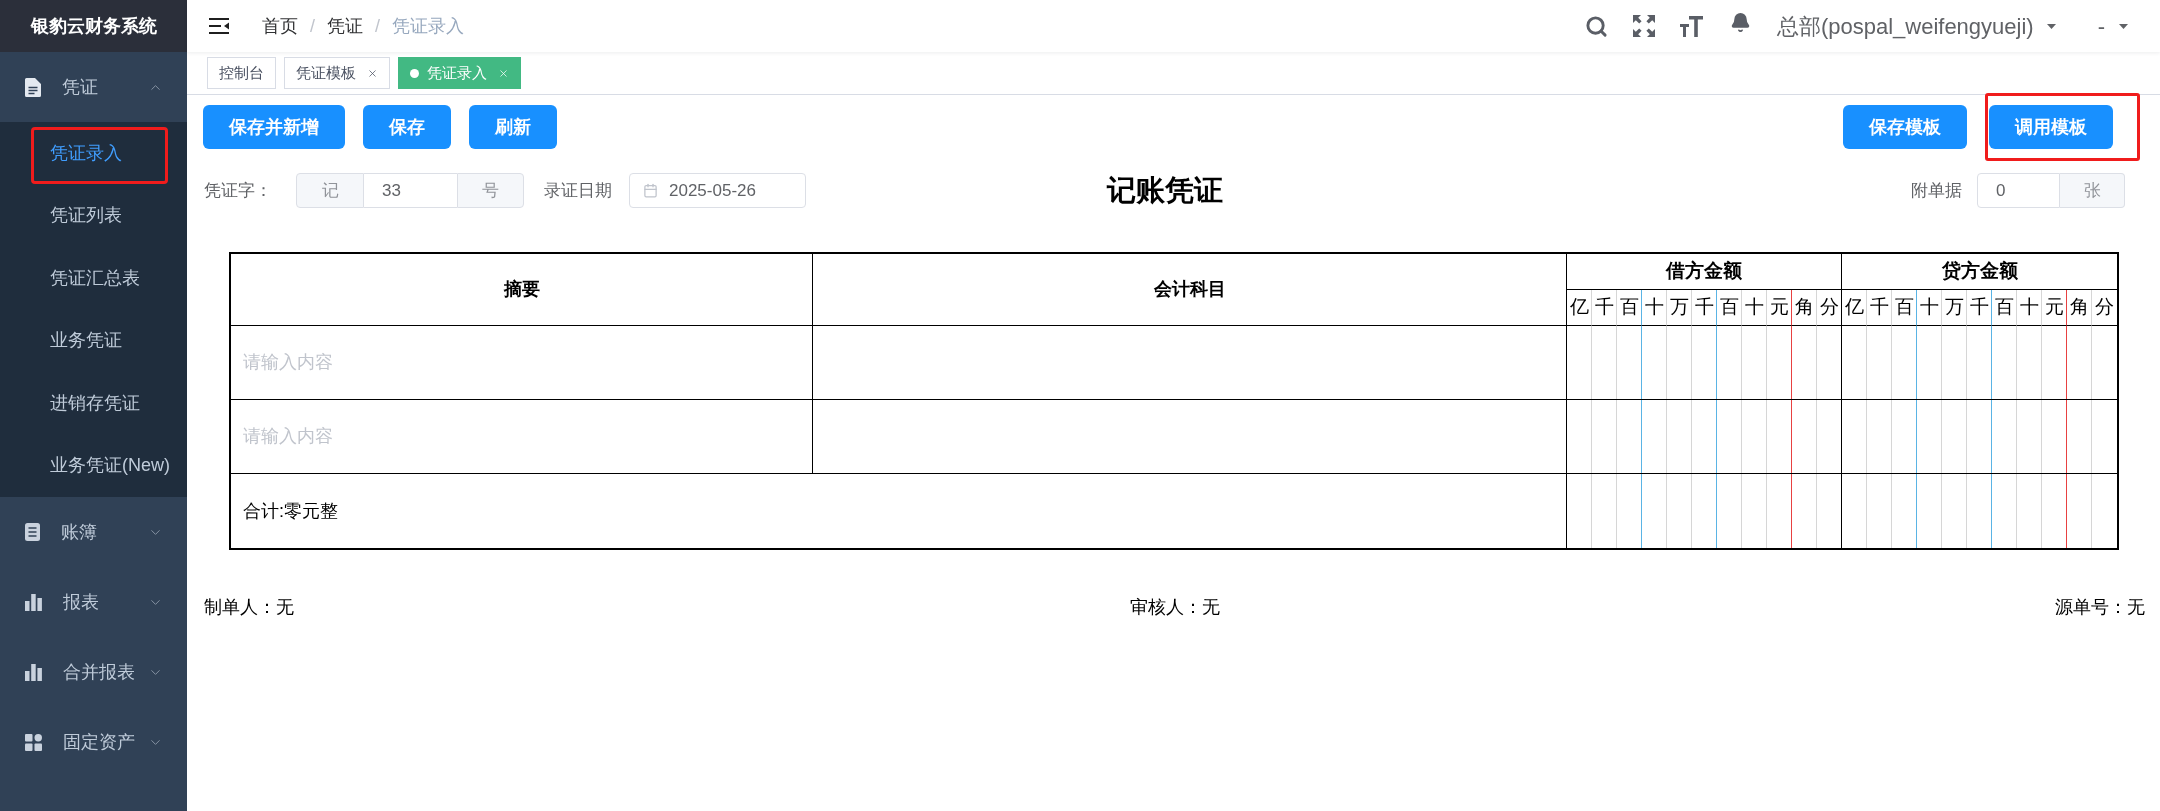  Describe the element at coordinates (1164, 190) in the screenshot. I see `voucher-title: 记账凭证` at that location.